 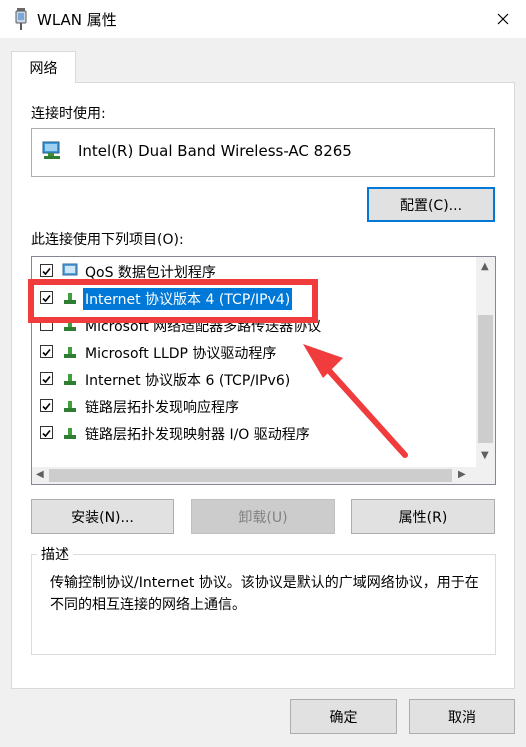 I want to click on list-item: 链路层拓扑发现响应程序, so click(x=253, y=406).